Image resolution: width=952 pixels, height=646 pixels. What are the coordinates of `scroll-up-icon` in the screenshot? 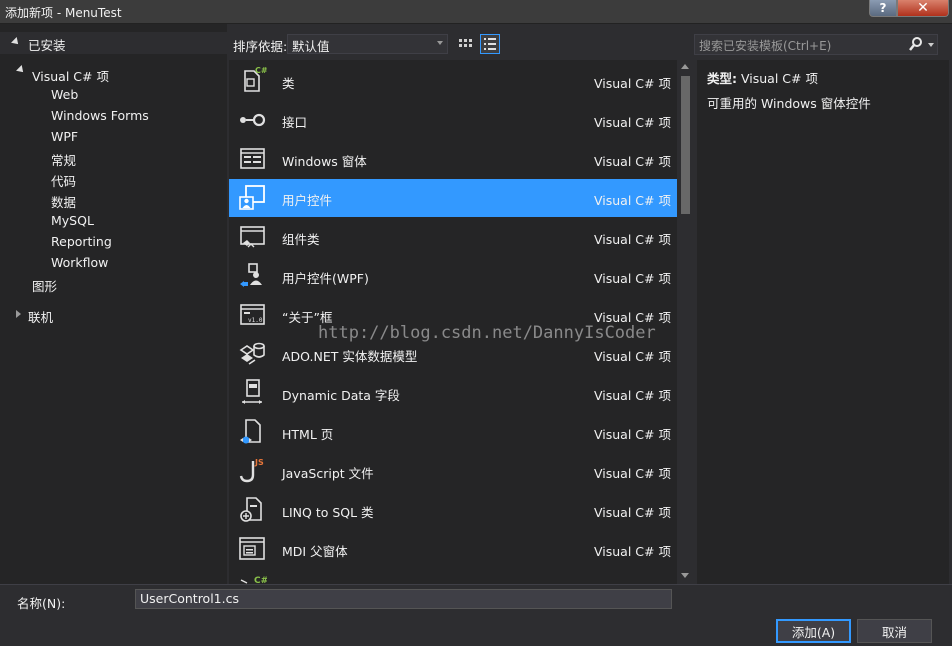 It's located at (685, 66).